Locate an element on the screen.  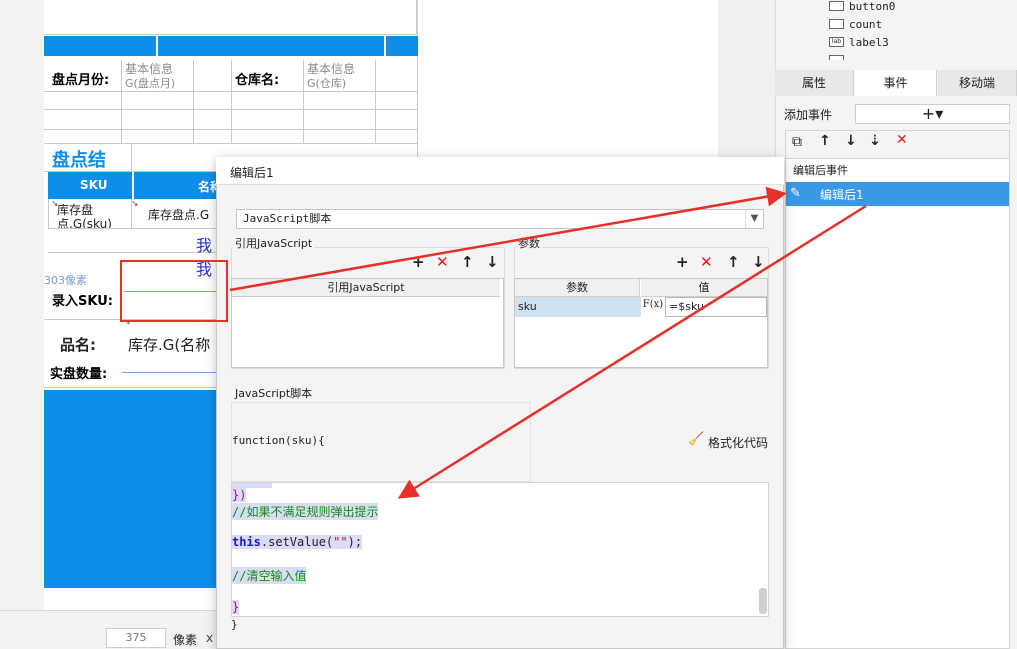
sku-cell-text: 库存盘点.G(sku) is located at coordinates (84, 216).